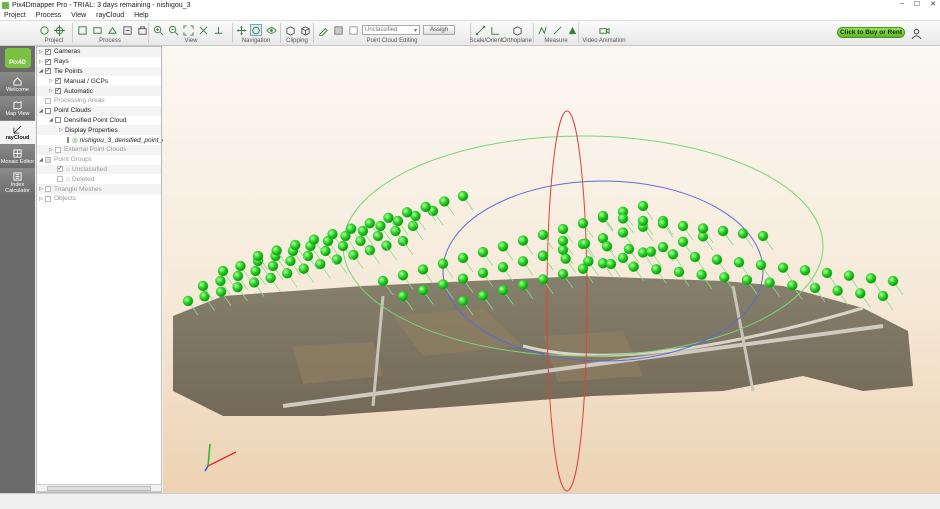 This screenshot has height=509, width=940. Describe the element at coordinates (439, 30) in the screenshot. I see `assign-button: Assign` at that location.